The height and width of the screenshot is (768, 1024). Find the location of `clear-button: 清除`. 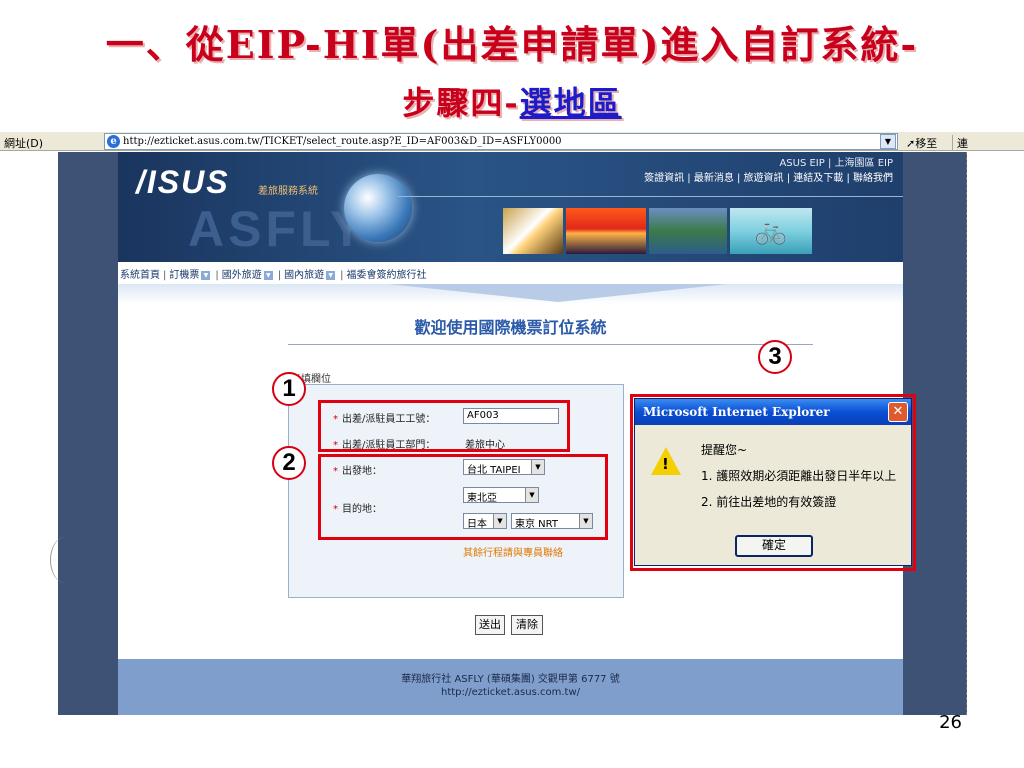

clear-button: 清除 is located at coordinates (527, 625).